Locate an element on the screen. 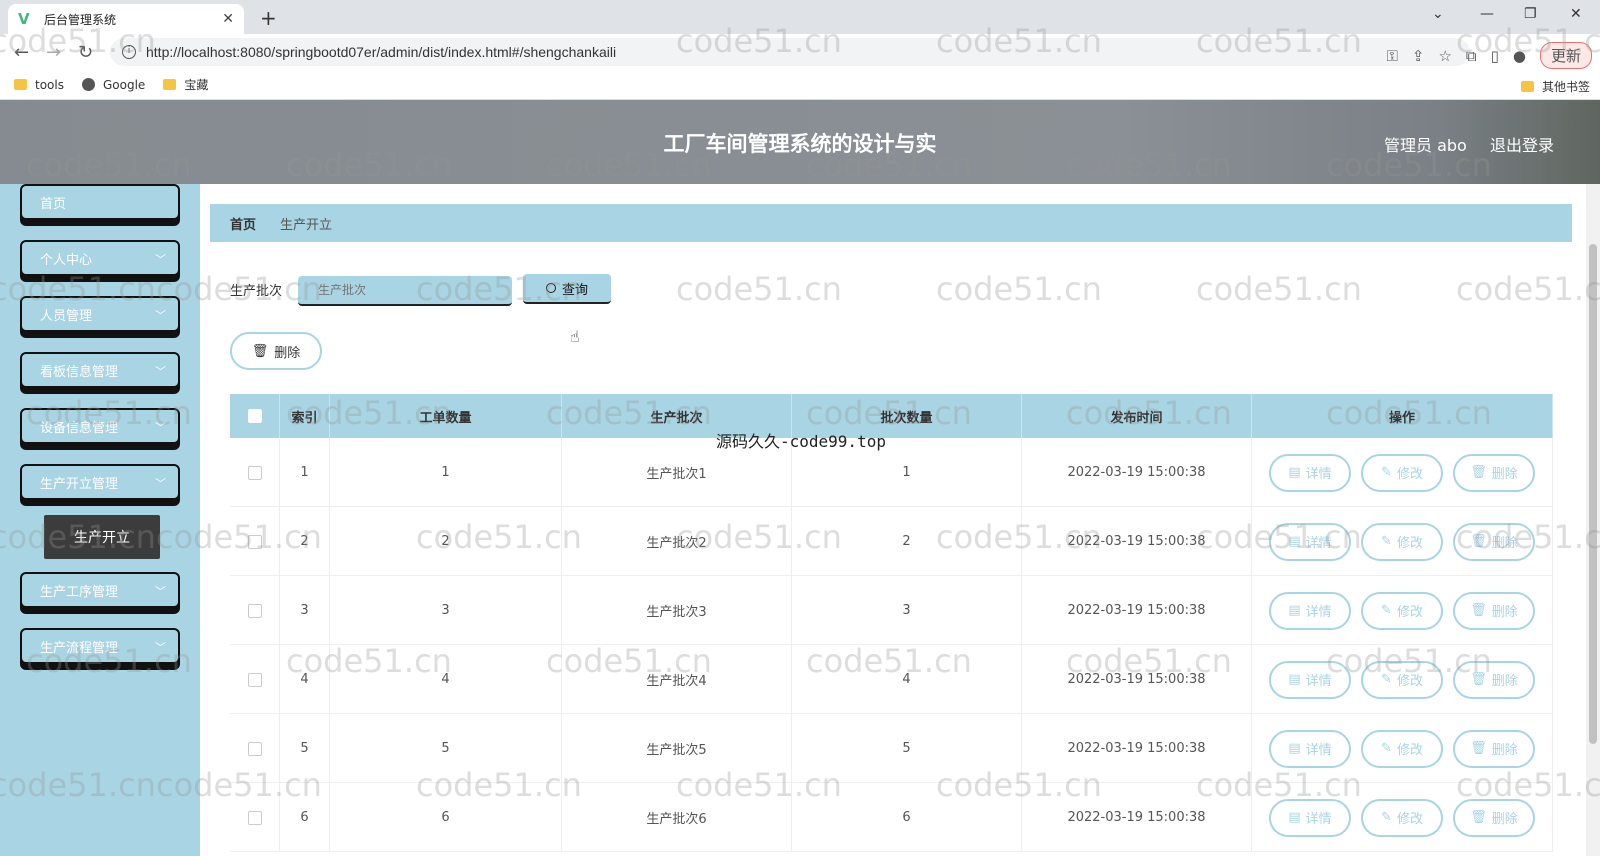 The height and width of the screenshot is (856, 1600). update-button: 更新 is located at coordinates (1565, 55).